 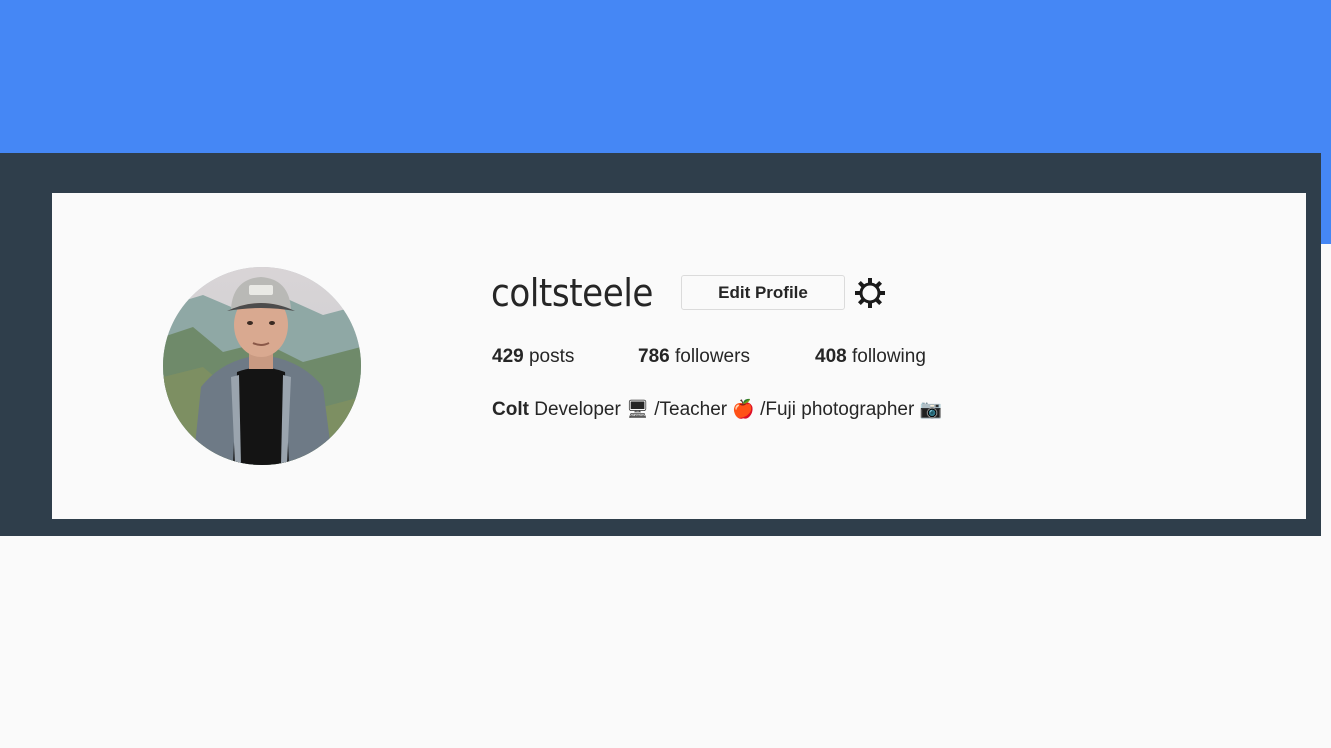 I want to click on posts-label: posts, so click(x=551, y=356).